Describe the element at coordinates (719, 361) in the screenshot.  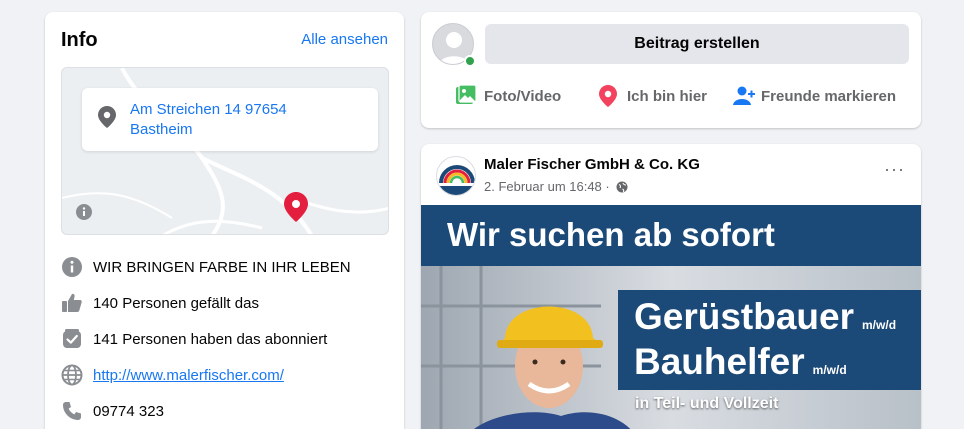
I see `job-title-2-text: Bauhelfer` at that location.